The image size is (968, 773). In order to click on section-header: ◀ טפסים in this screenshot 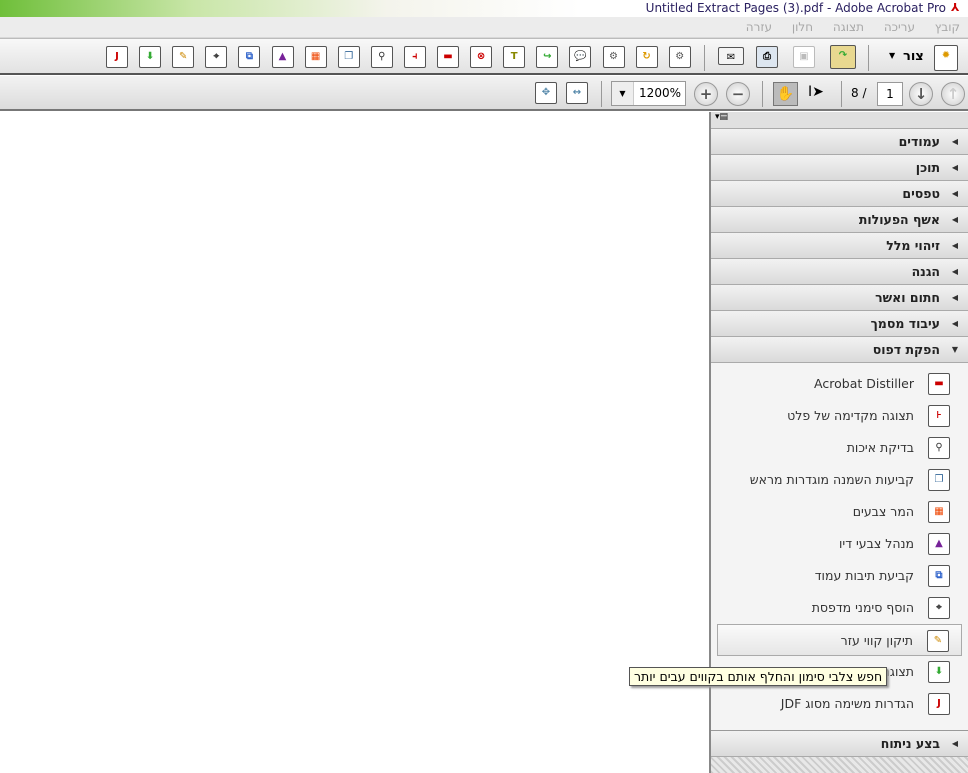, I will do `click(839, 194)`.